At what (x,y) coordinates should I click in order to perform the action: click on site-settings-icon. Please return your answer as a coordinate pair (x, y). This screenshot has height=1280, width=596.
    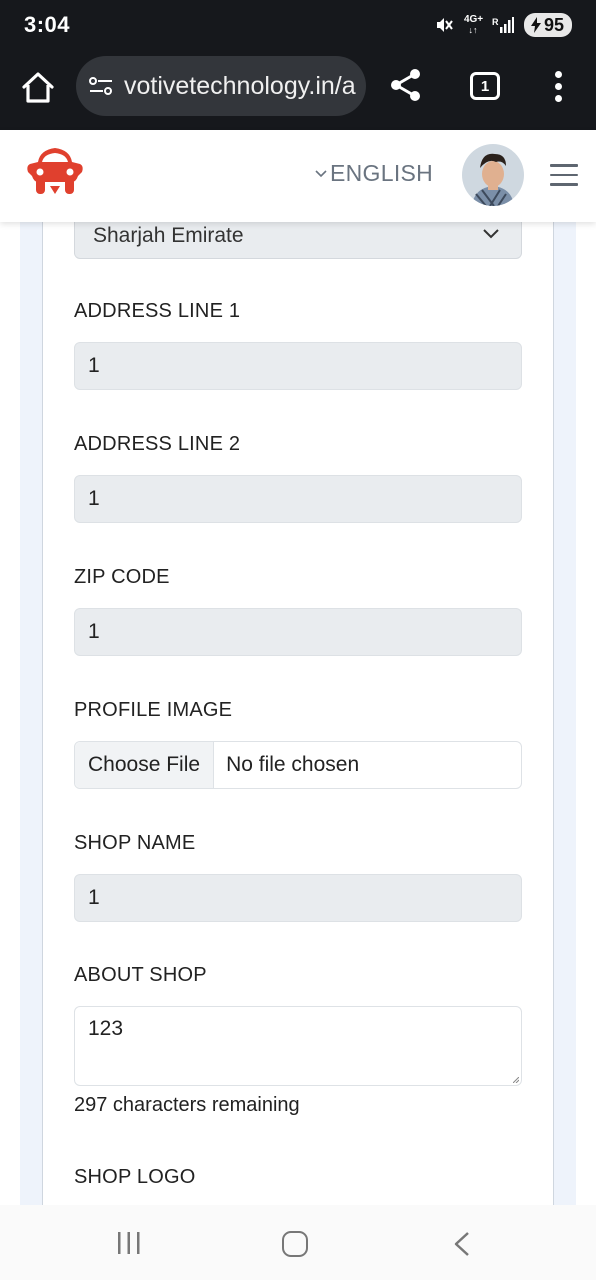
    Looking at the image, I should click on (101, 86).